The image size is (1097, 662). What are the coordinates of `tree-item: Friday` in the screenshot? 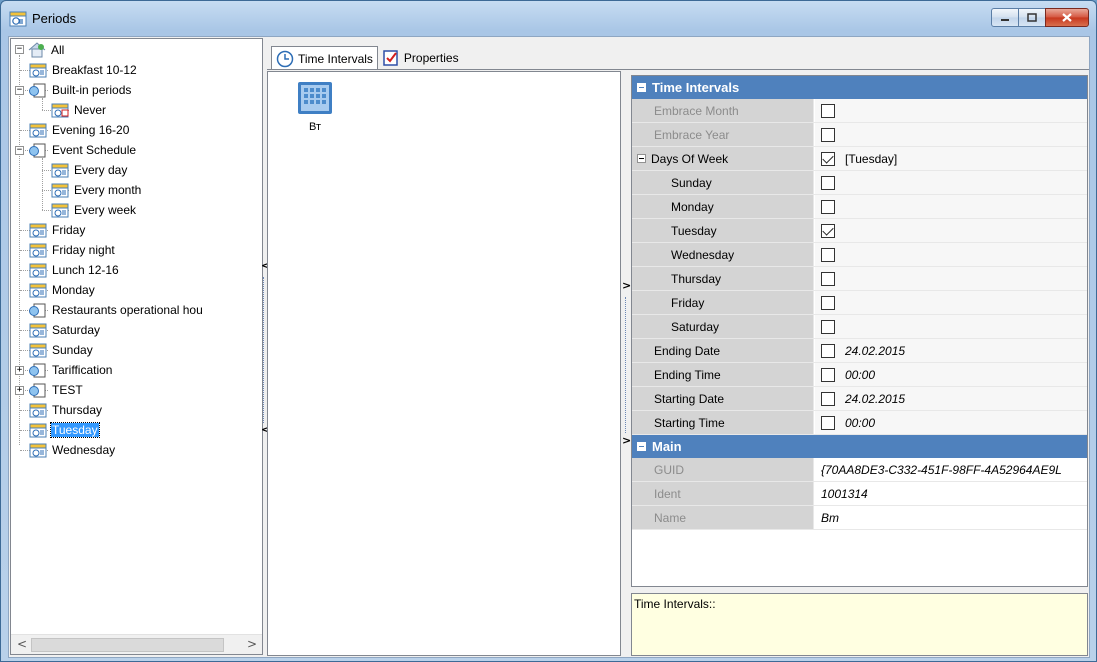 It's located at (57, 230).